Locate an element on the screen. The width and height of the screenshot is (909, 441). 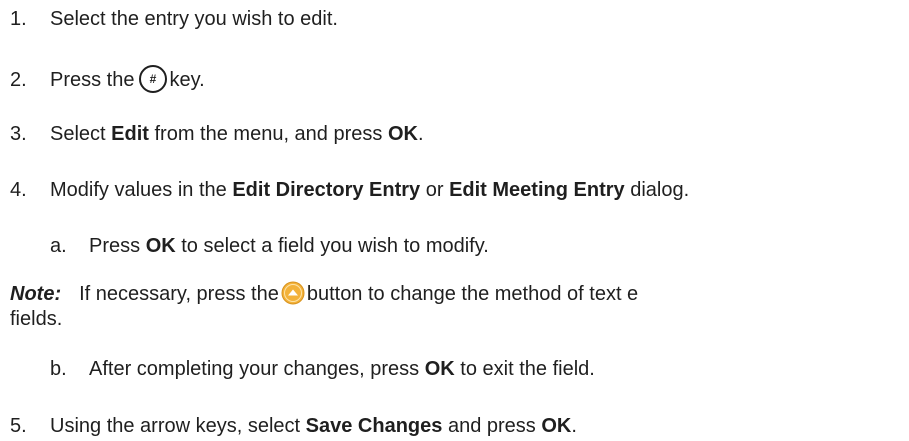
step-number: 4. is located at coordinates (18, 190).